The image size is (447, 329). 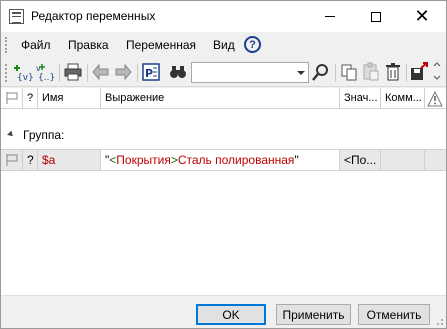 What do you see at coordinates (11, 134) in the screenshot?
I see `collapse-triangle-icon` at bounding box center [11, 134].